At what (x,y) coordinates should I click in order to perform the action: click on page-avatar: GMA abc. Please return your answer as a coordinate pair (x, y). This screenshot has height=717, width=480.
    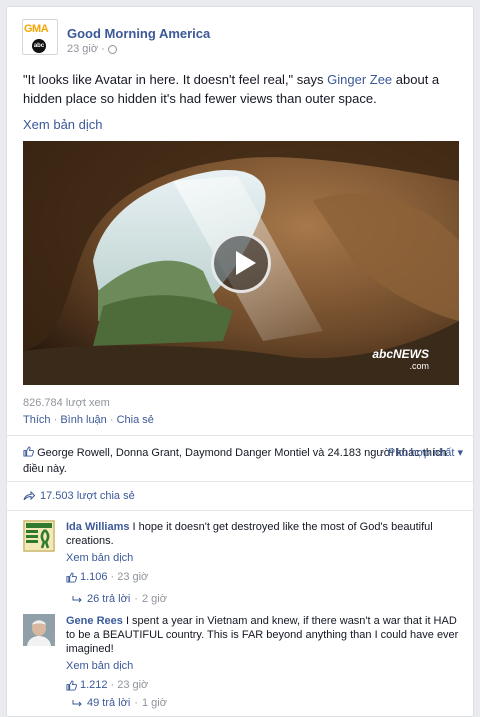
    Looking at the image, I should click on (40, 37).